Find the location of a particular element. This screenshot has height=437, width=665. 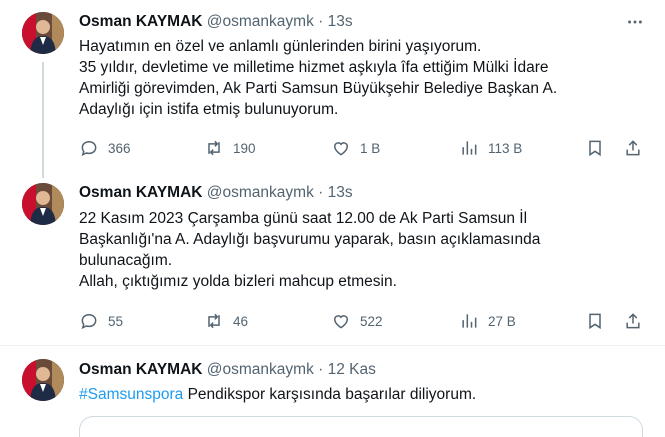

retweet-count: 190 is located at coordinates (244, 148).